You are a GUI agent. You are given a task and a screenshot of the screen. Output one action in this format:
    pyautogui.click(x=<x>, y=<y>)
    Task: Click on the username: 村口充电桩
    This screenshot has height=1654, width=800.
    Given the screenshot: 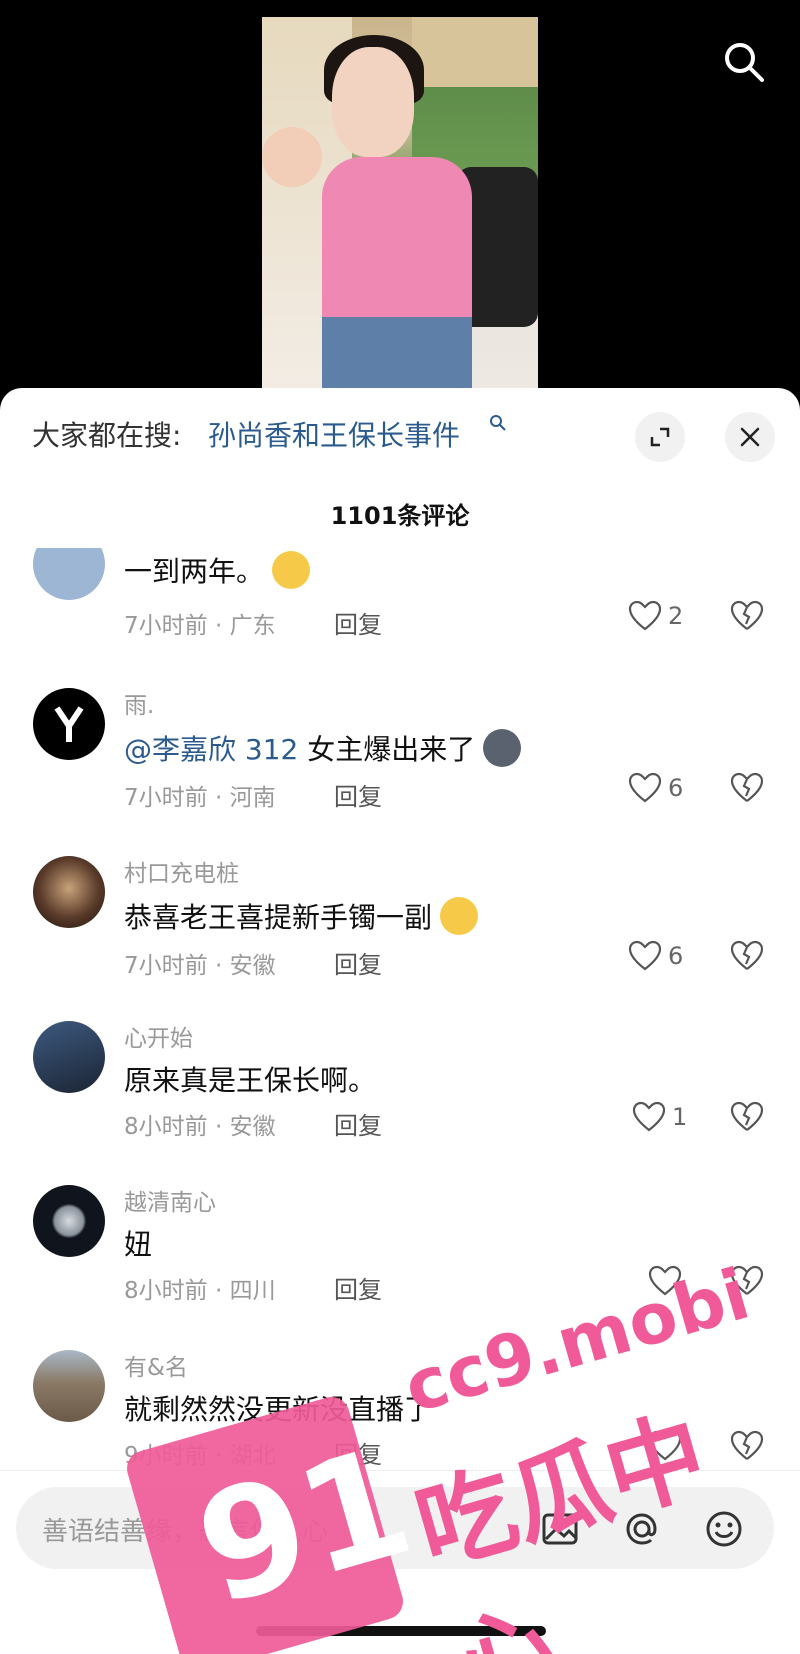 What is the action you would take?
    pyautogui.click(x=181, y=871)
    